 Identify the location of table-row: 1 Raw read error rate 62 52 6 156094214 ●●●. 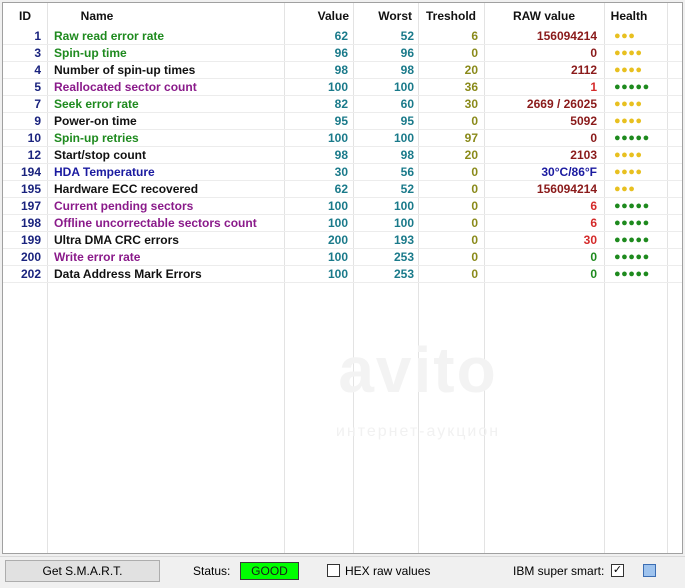
(342, 36).